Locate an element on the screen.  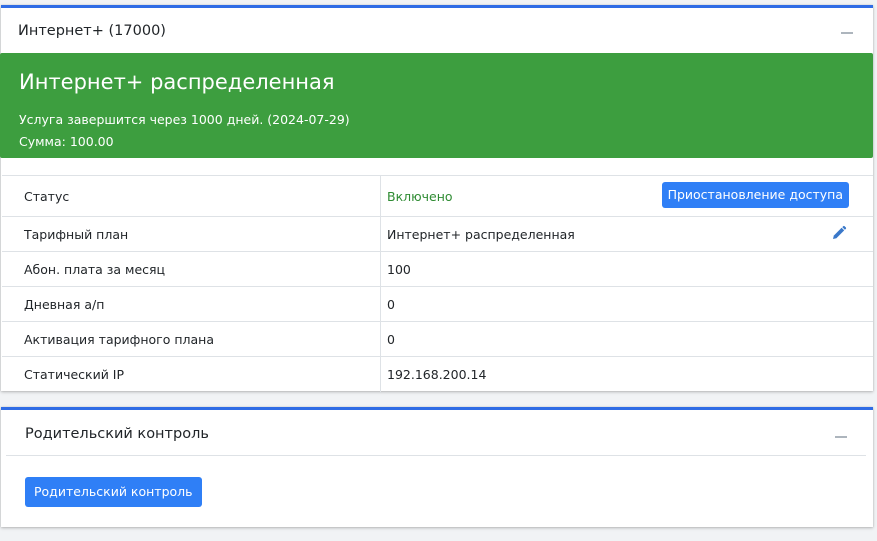
row-label: Дневная а/п is located at coordinates (191, 304).